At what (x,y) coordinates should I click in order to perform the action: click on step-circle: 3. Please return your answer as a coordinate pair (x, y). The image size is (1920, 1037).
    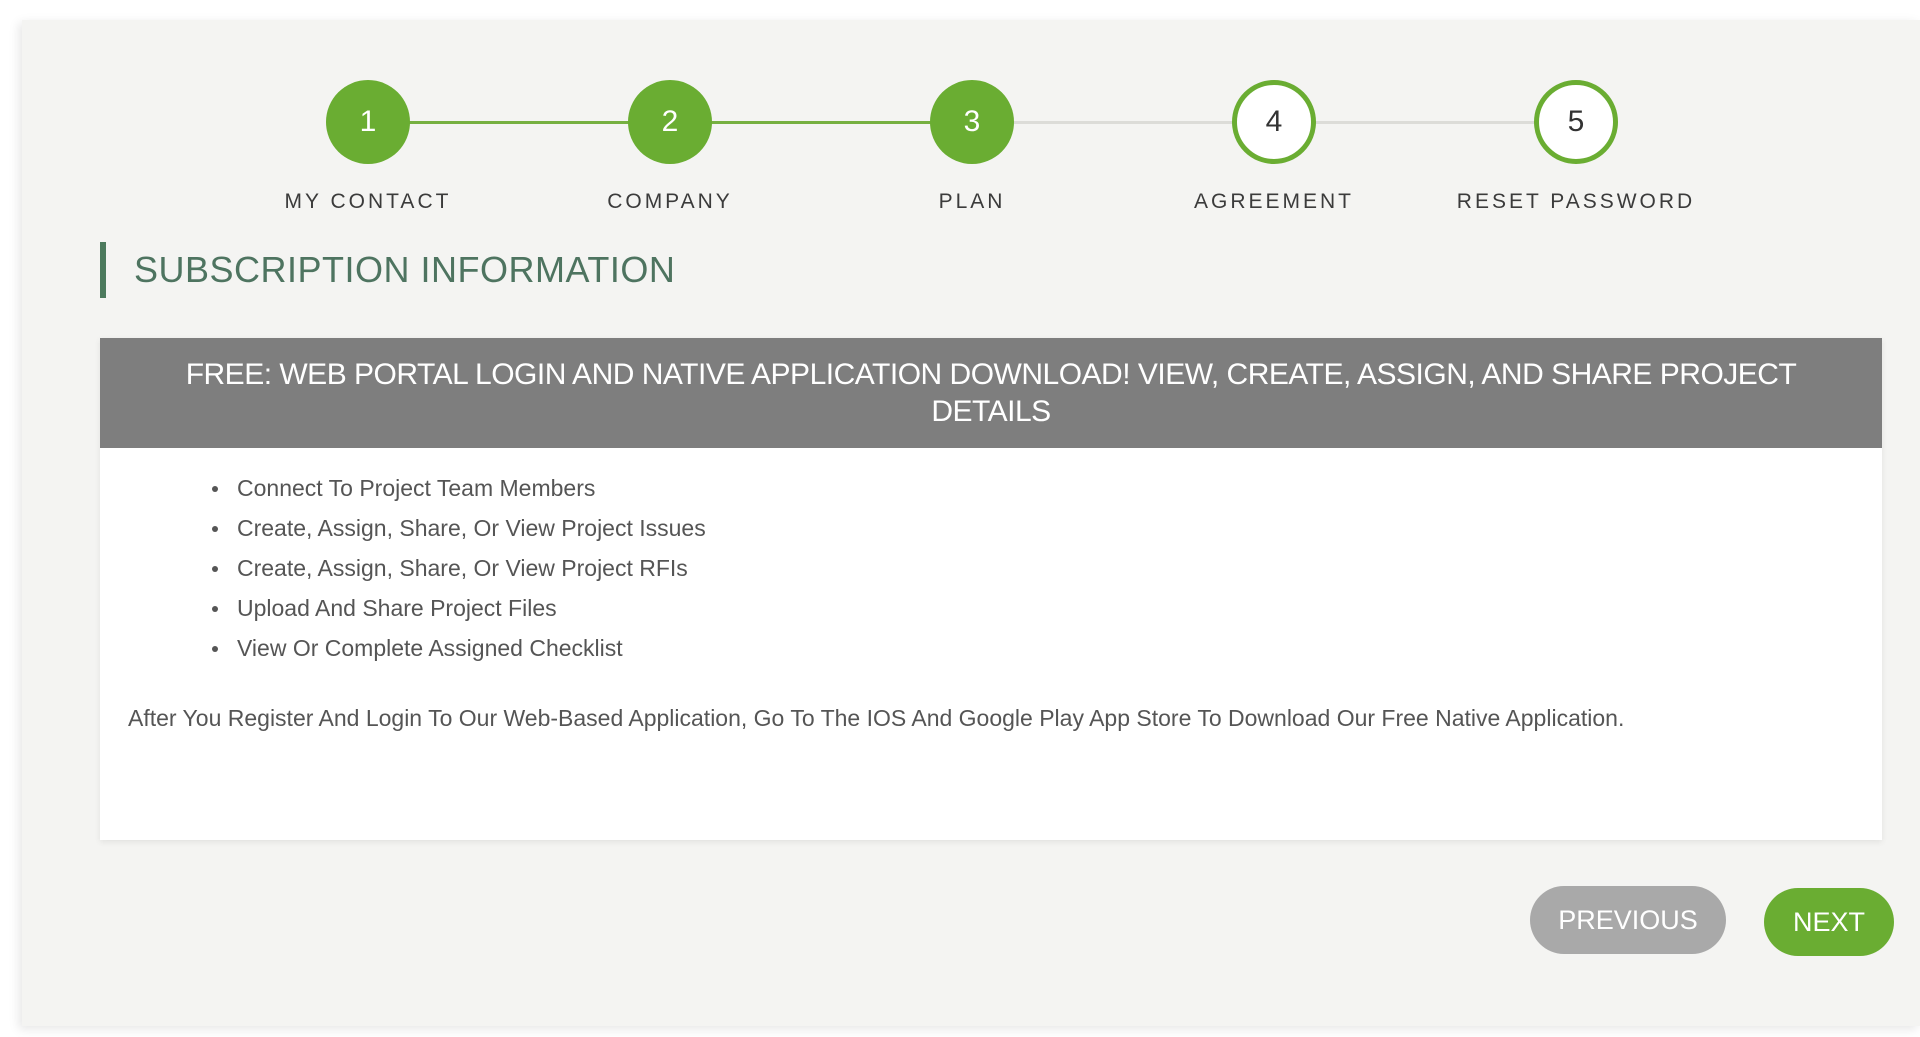
    Looking at the image, I should click on (972, 122).